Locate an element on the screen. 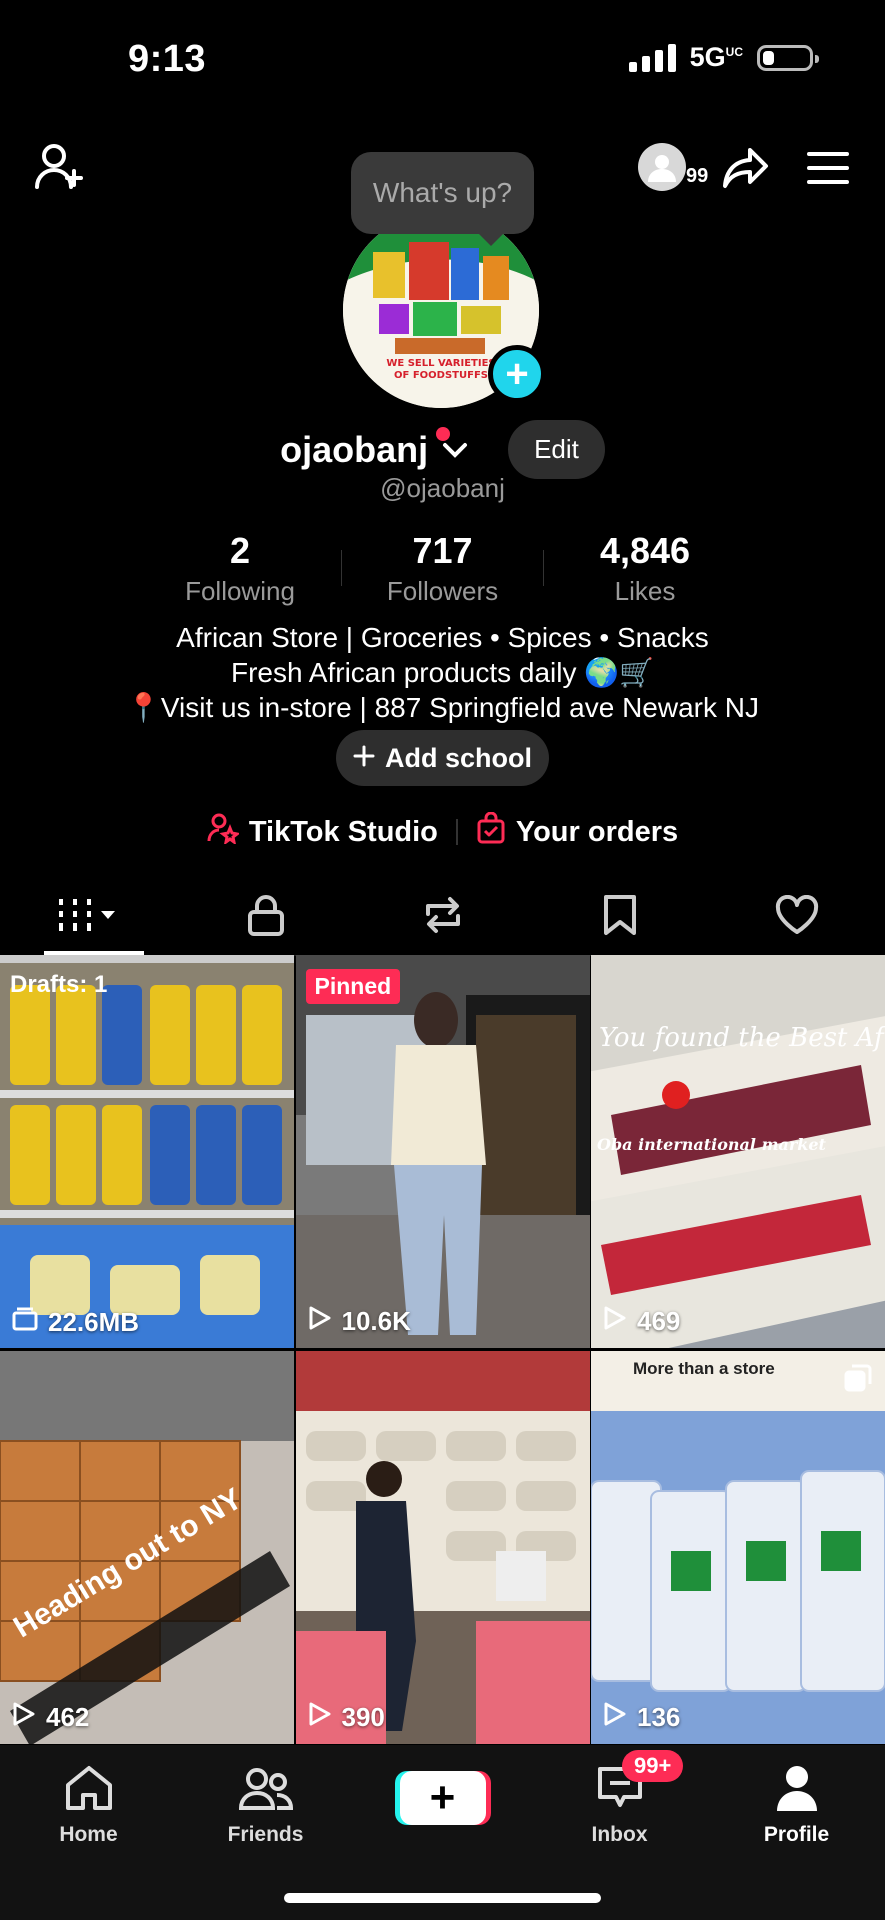  nav-home: Home is located at coordinates (89, 1806).